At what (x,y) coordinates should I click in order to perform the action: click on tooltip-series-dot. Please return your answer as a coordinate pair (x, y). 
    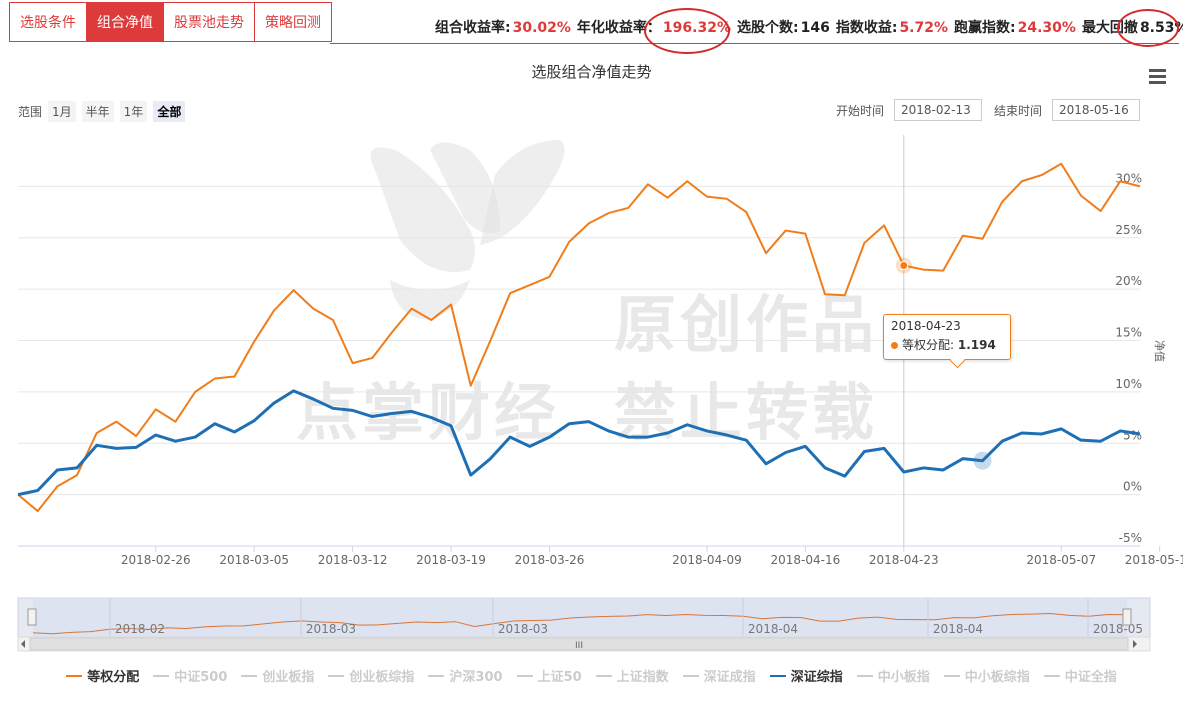
    Looking at the image, I should click on (894, 345).